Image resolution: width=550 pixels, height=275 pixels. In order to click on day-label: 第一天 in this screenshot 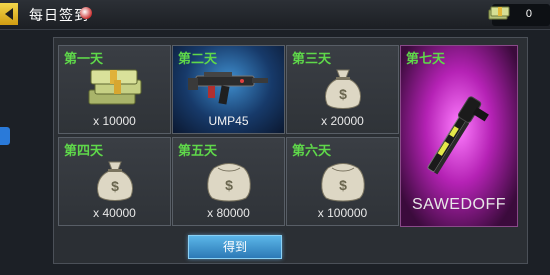, I will do `click(84, 58)`.